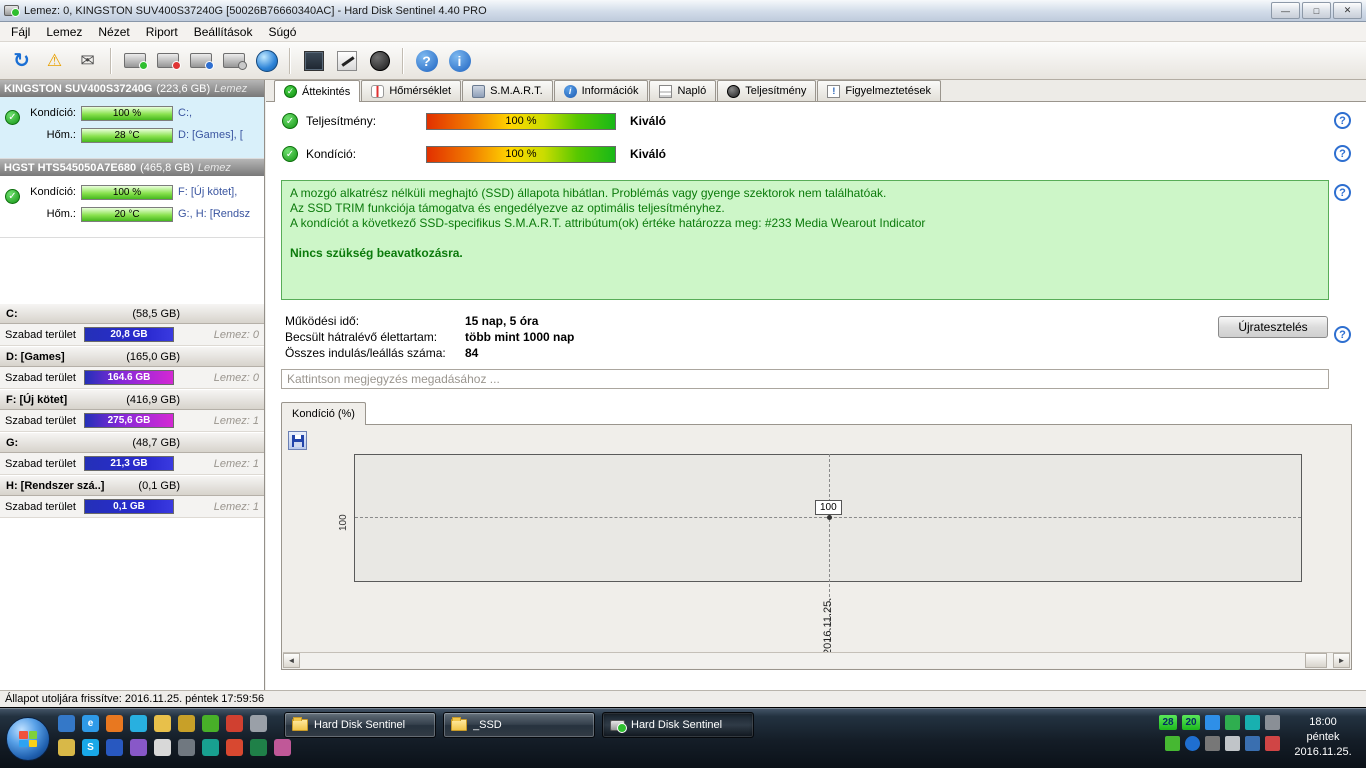 This screenshot has height=768, width=1366. I want to click on tab-alerts: ! Figyelmeztetések, so click(879, 90).